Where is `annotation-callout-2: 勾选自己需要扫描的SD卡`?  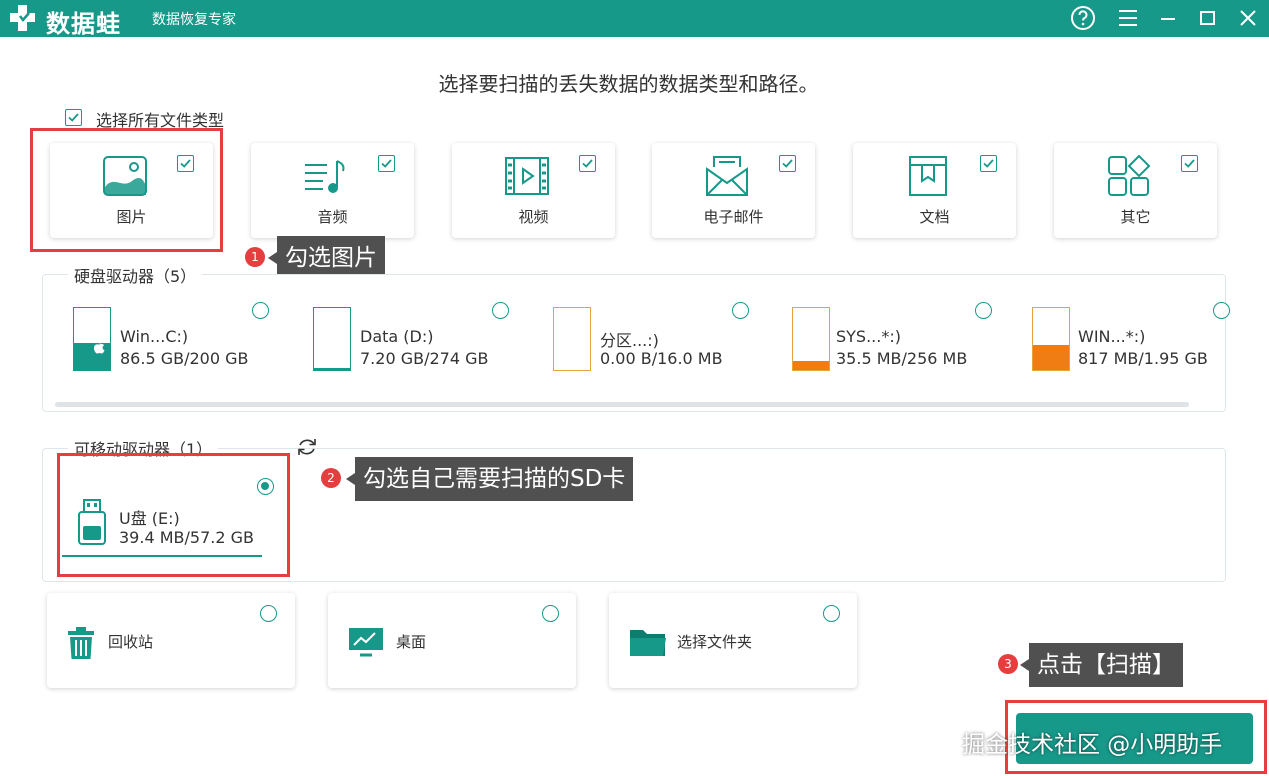
annotation-callout-2: 勾选自己需要扫描的SD卡 is located at coordinates (489, 479).